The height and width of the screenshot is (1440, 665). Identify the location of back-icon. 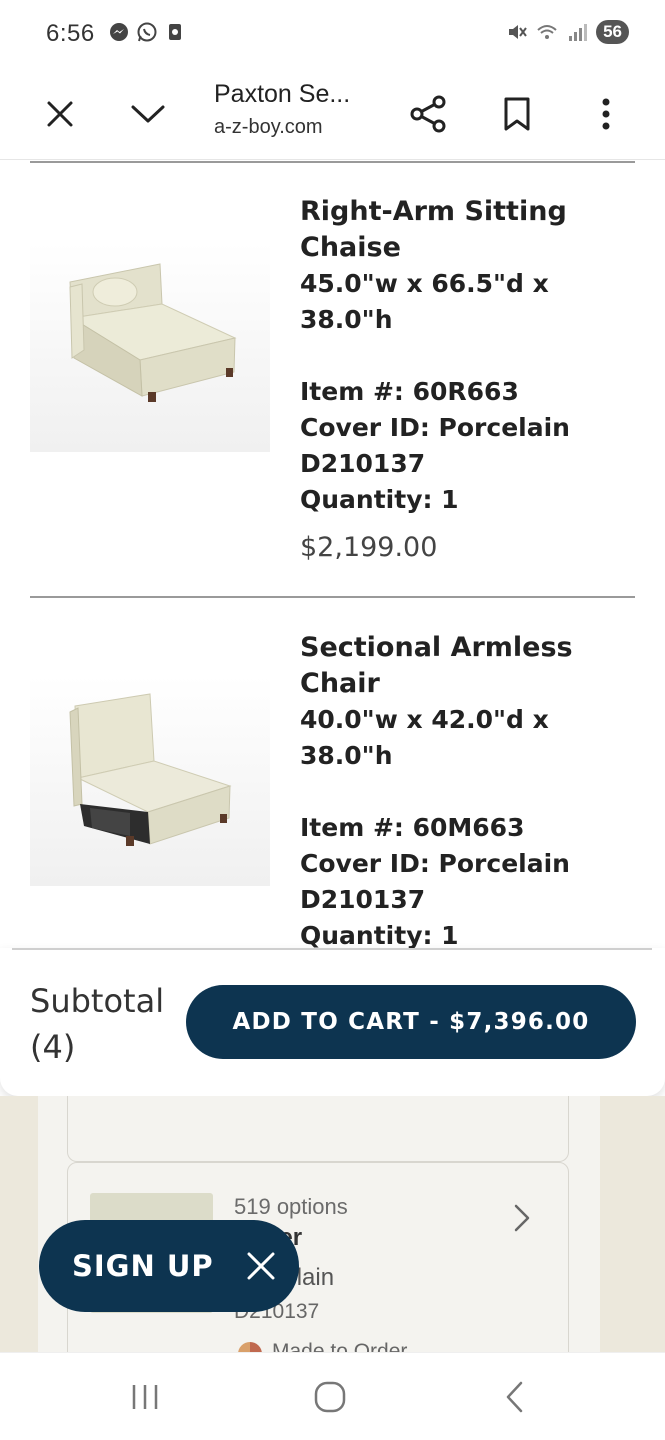
(514, 1397).